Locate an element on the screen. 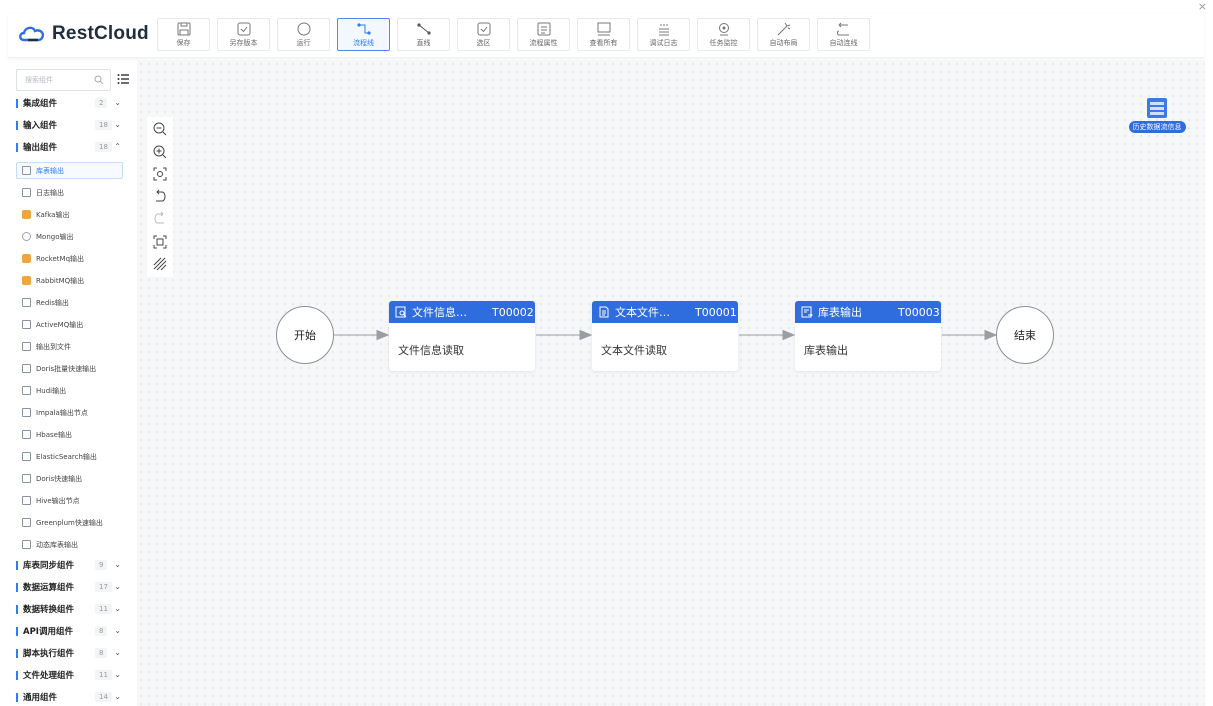 This screenshot has width=1213, height=706. group-label: 通用组件 is located at coordinates (40, 698).